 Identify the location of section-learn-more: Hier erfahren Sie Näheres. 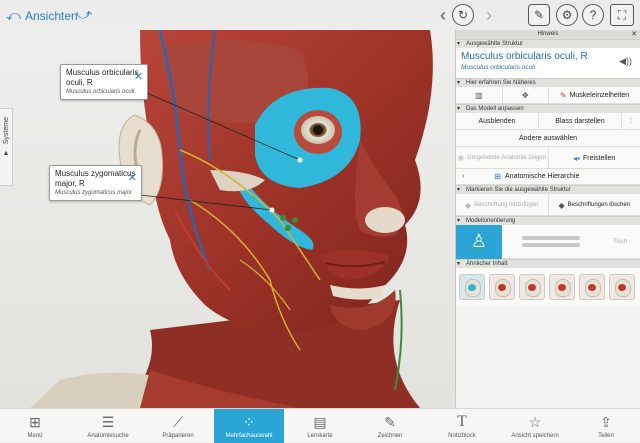
(548, 82).